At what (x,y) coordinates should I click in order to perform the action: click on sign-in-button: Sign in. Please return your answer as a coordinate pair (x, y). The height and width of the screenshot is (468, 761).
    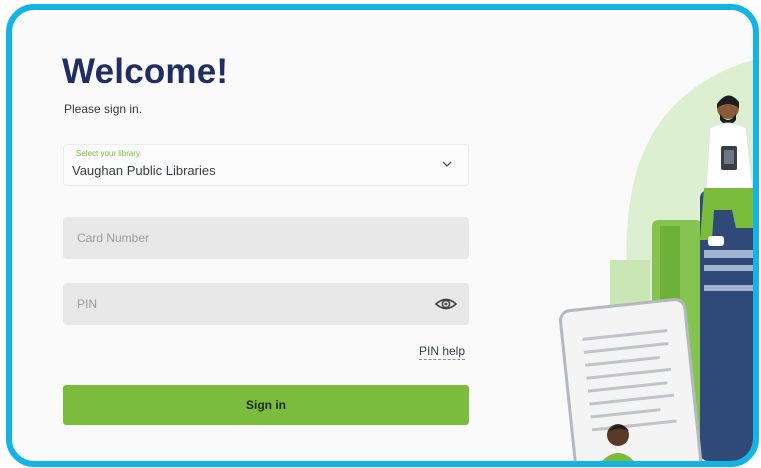
    Looking at the image, I should click on (266, 405).